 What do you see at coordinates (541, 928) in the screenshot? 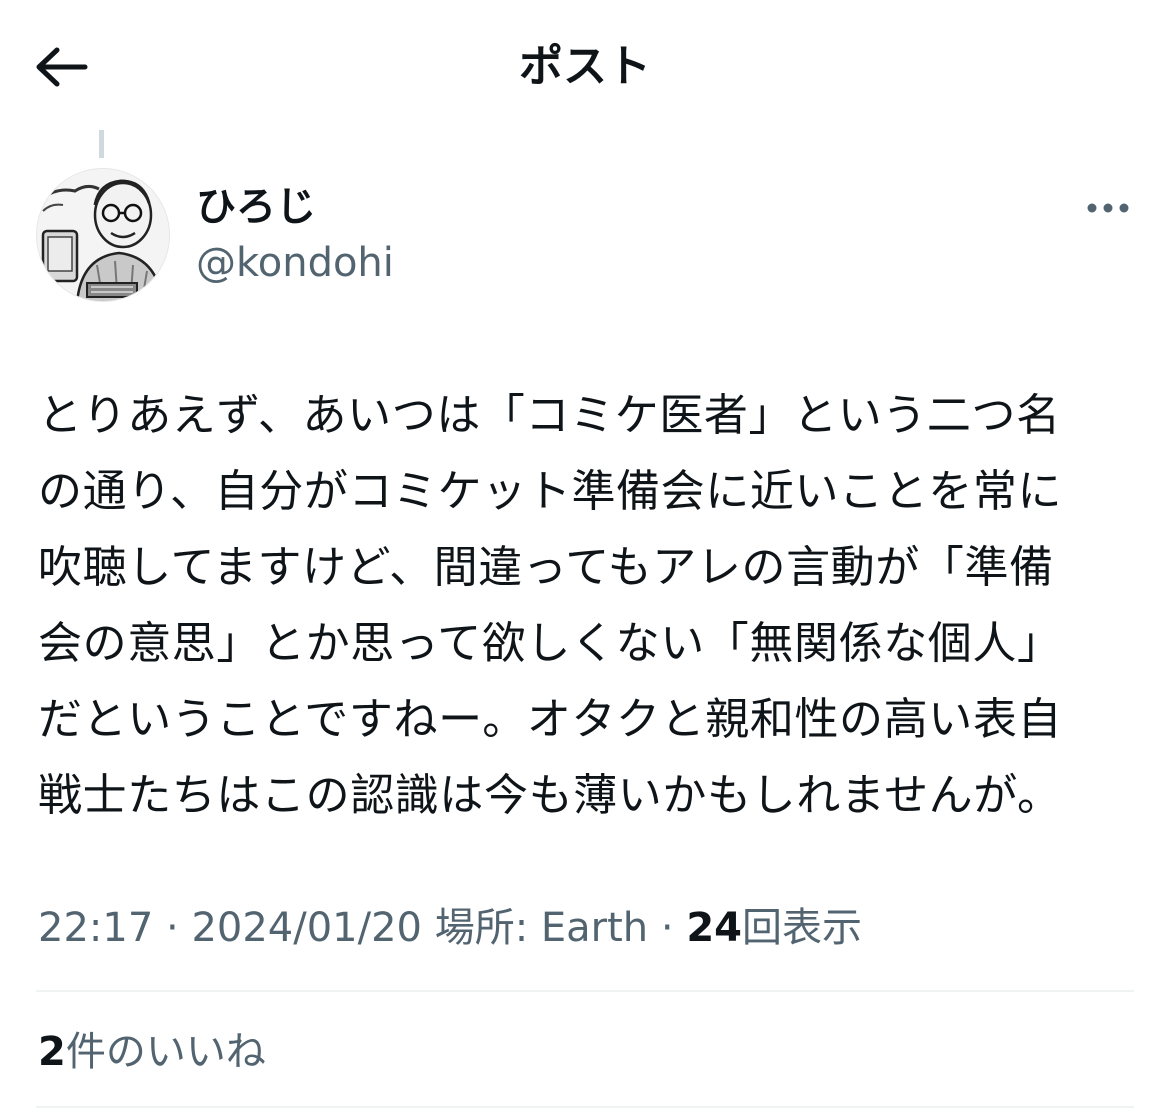
I see `post-location: 場所: Earth` at bounding box center [541, 928].